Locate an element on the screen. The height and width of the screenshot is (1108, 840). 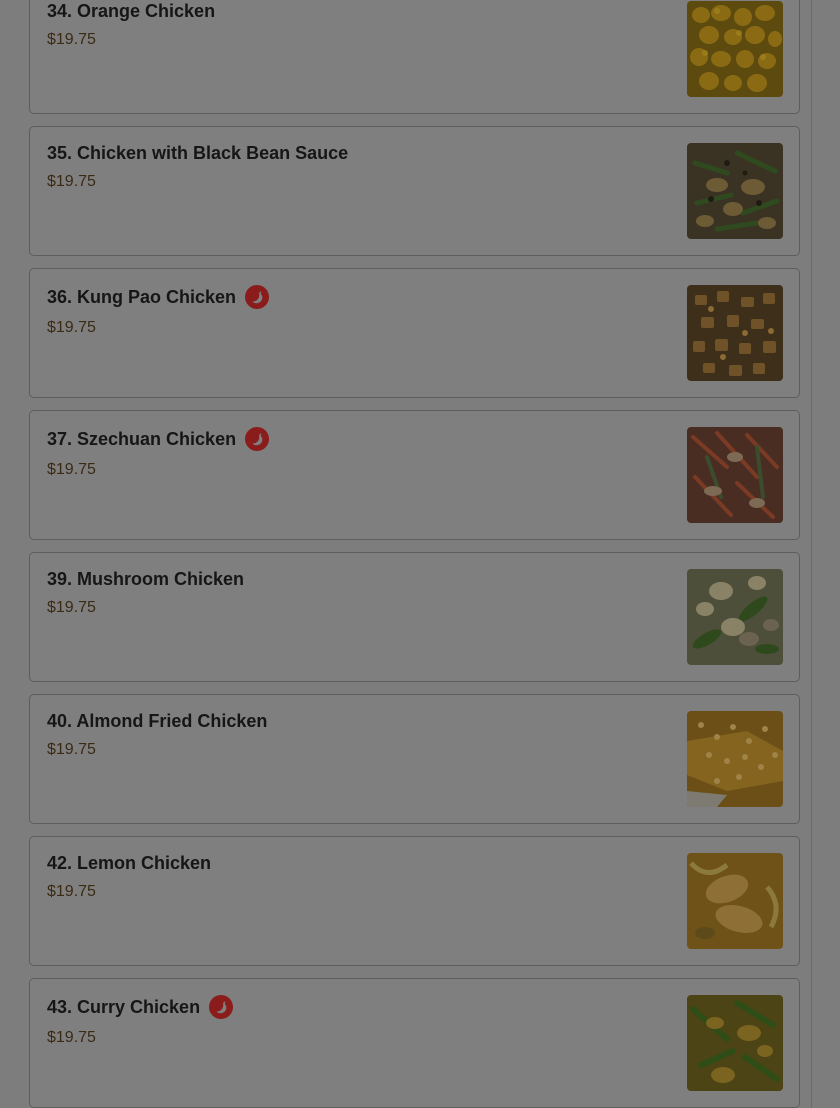
menu-item-name-text: 43. Curry Chicken is located at coordinates (124, 1006).